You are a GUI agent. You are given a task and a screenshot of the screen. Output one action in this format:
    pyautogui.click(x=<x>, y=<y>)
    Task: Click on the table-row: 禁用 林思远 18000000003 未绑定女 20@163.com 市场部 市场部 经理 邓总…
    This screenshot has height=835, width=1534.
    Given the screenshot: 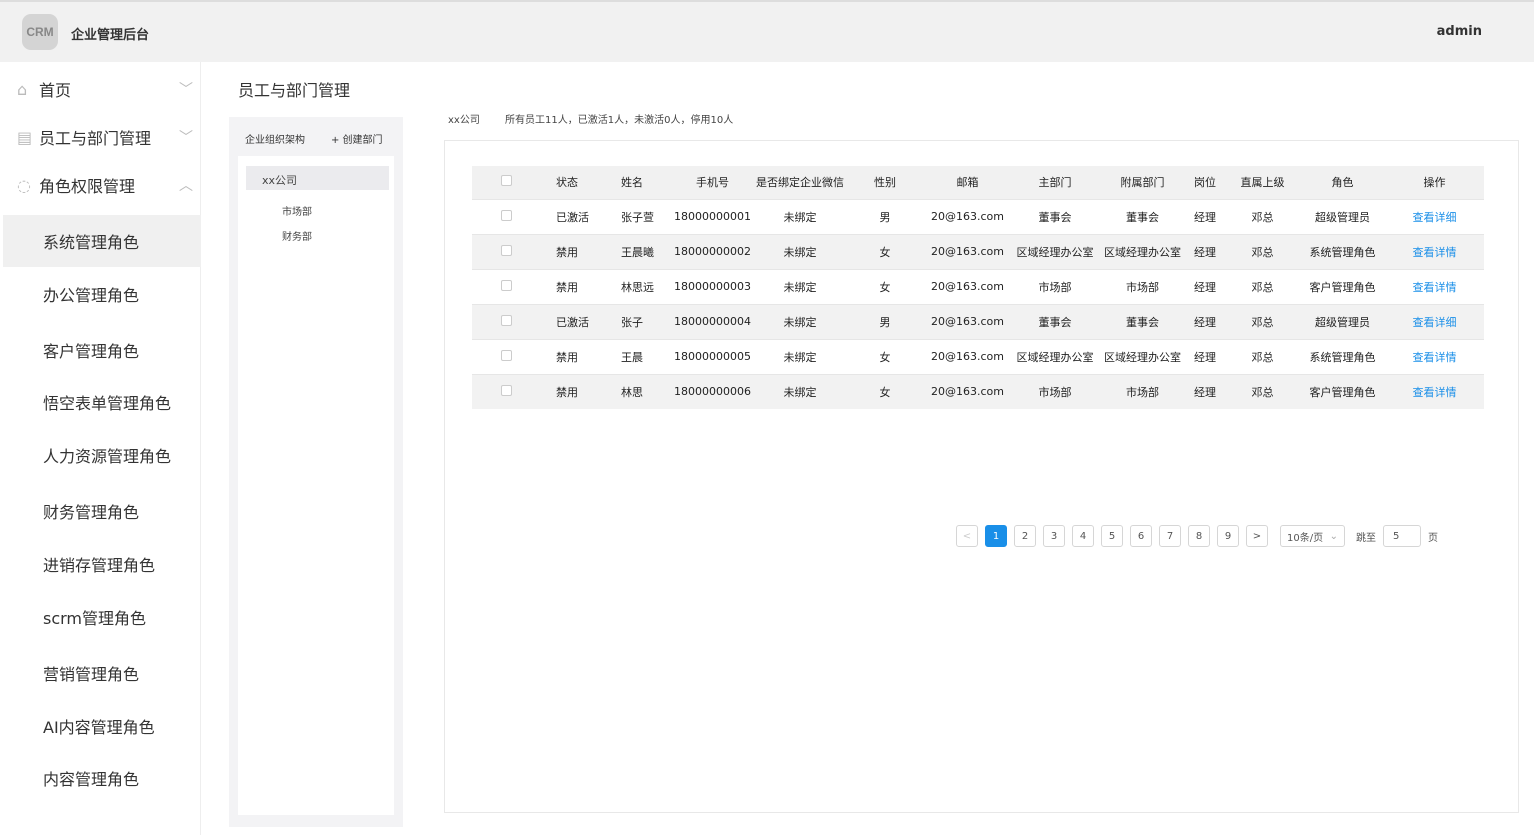 What is the action you would take?
    pyautogui.click(x=978, y=286)
    